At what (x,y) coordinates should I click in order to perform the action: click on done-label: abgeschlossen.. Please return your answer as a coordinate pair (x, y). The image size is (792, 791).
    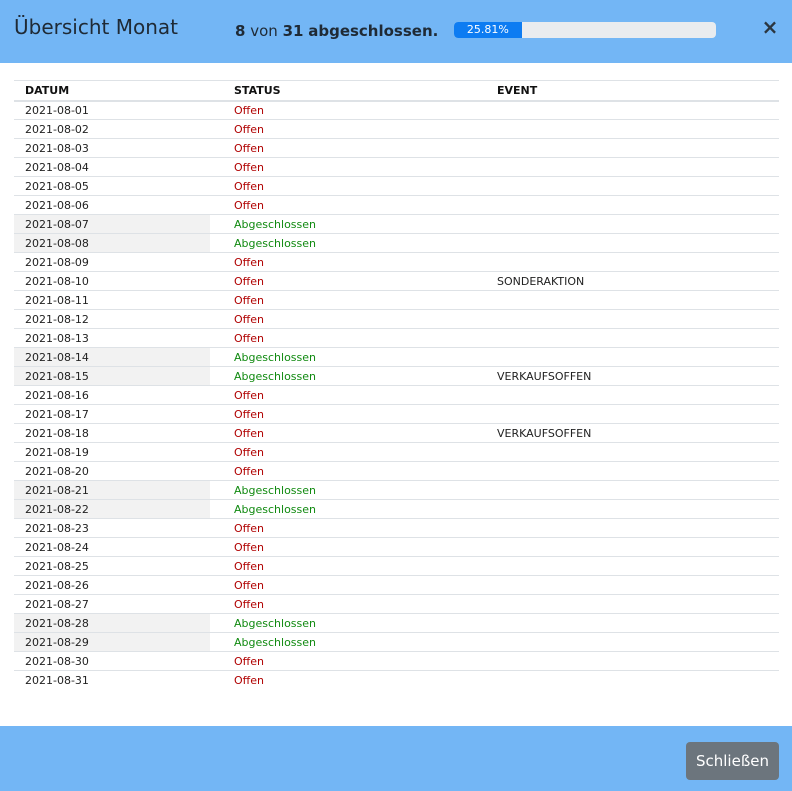
    Looking at the image, I should click on (373, 31).